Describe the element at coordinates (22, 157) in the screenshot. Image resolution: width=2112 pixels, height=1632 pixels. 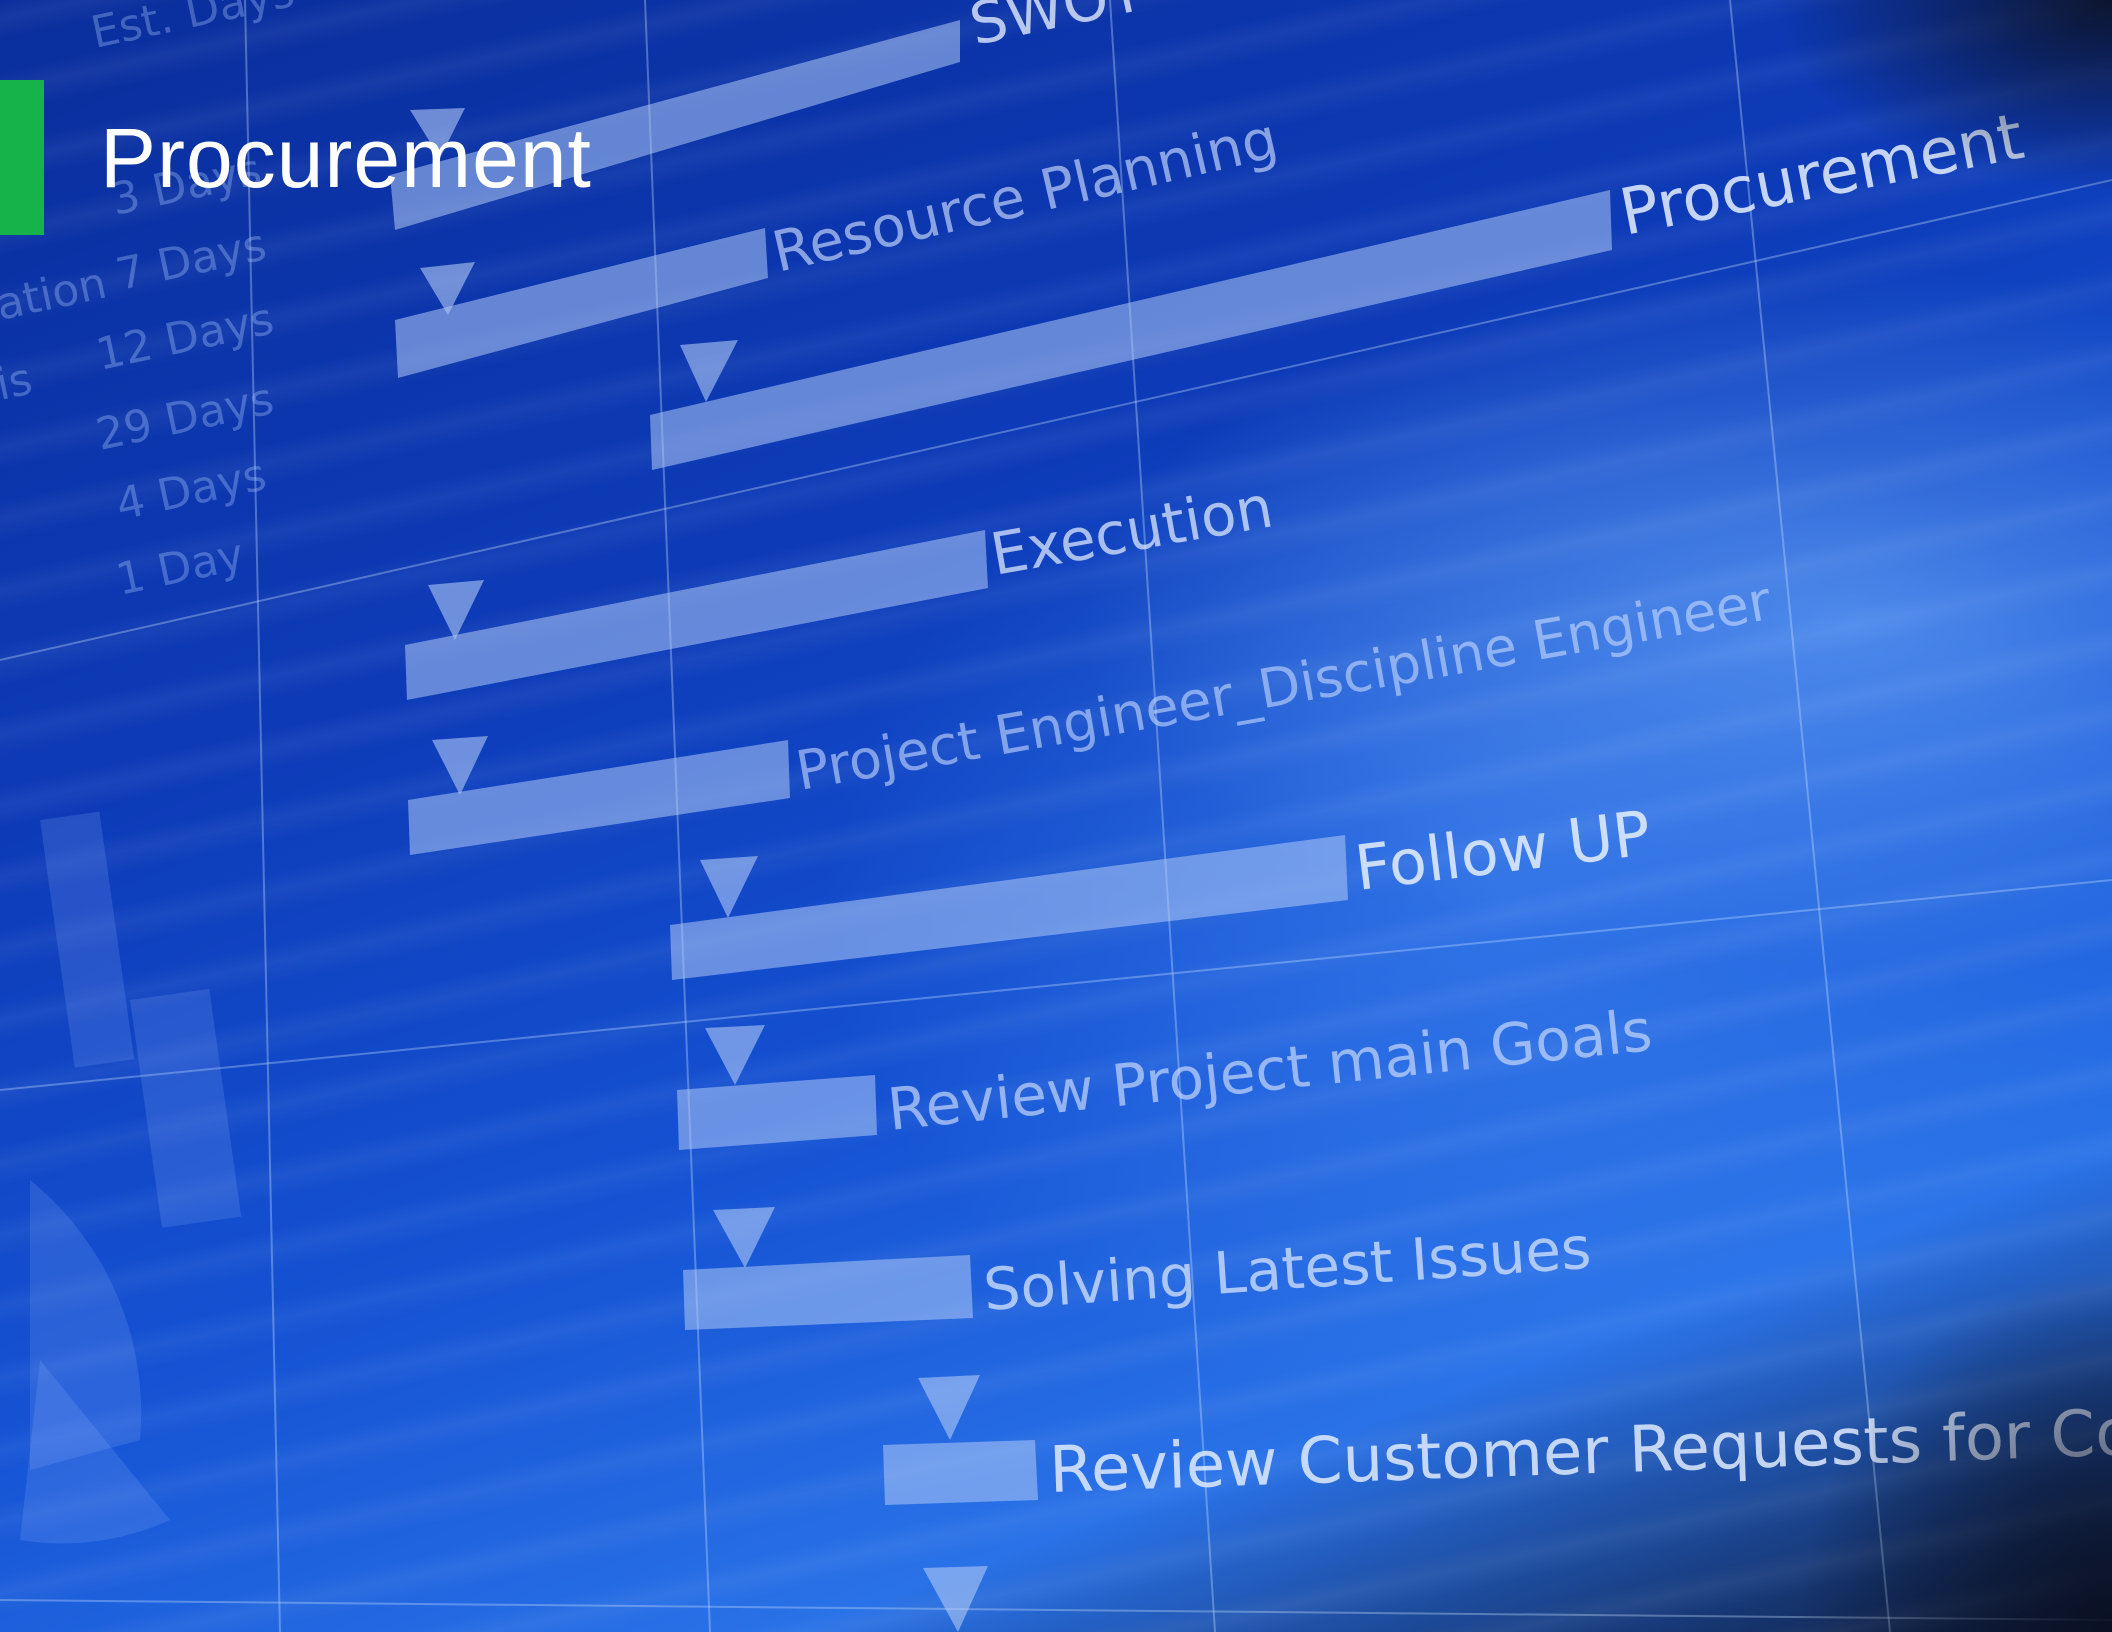
I see `green-accent-bar` at that location.